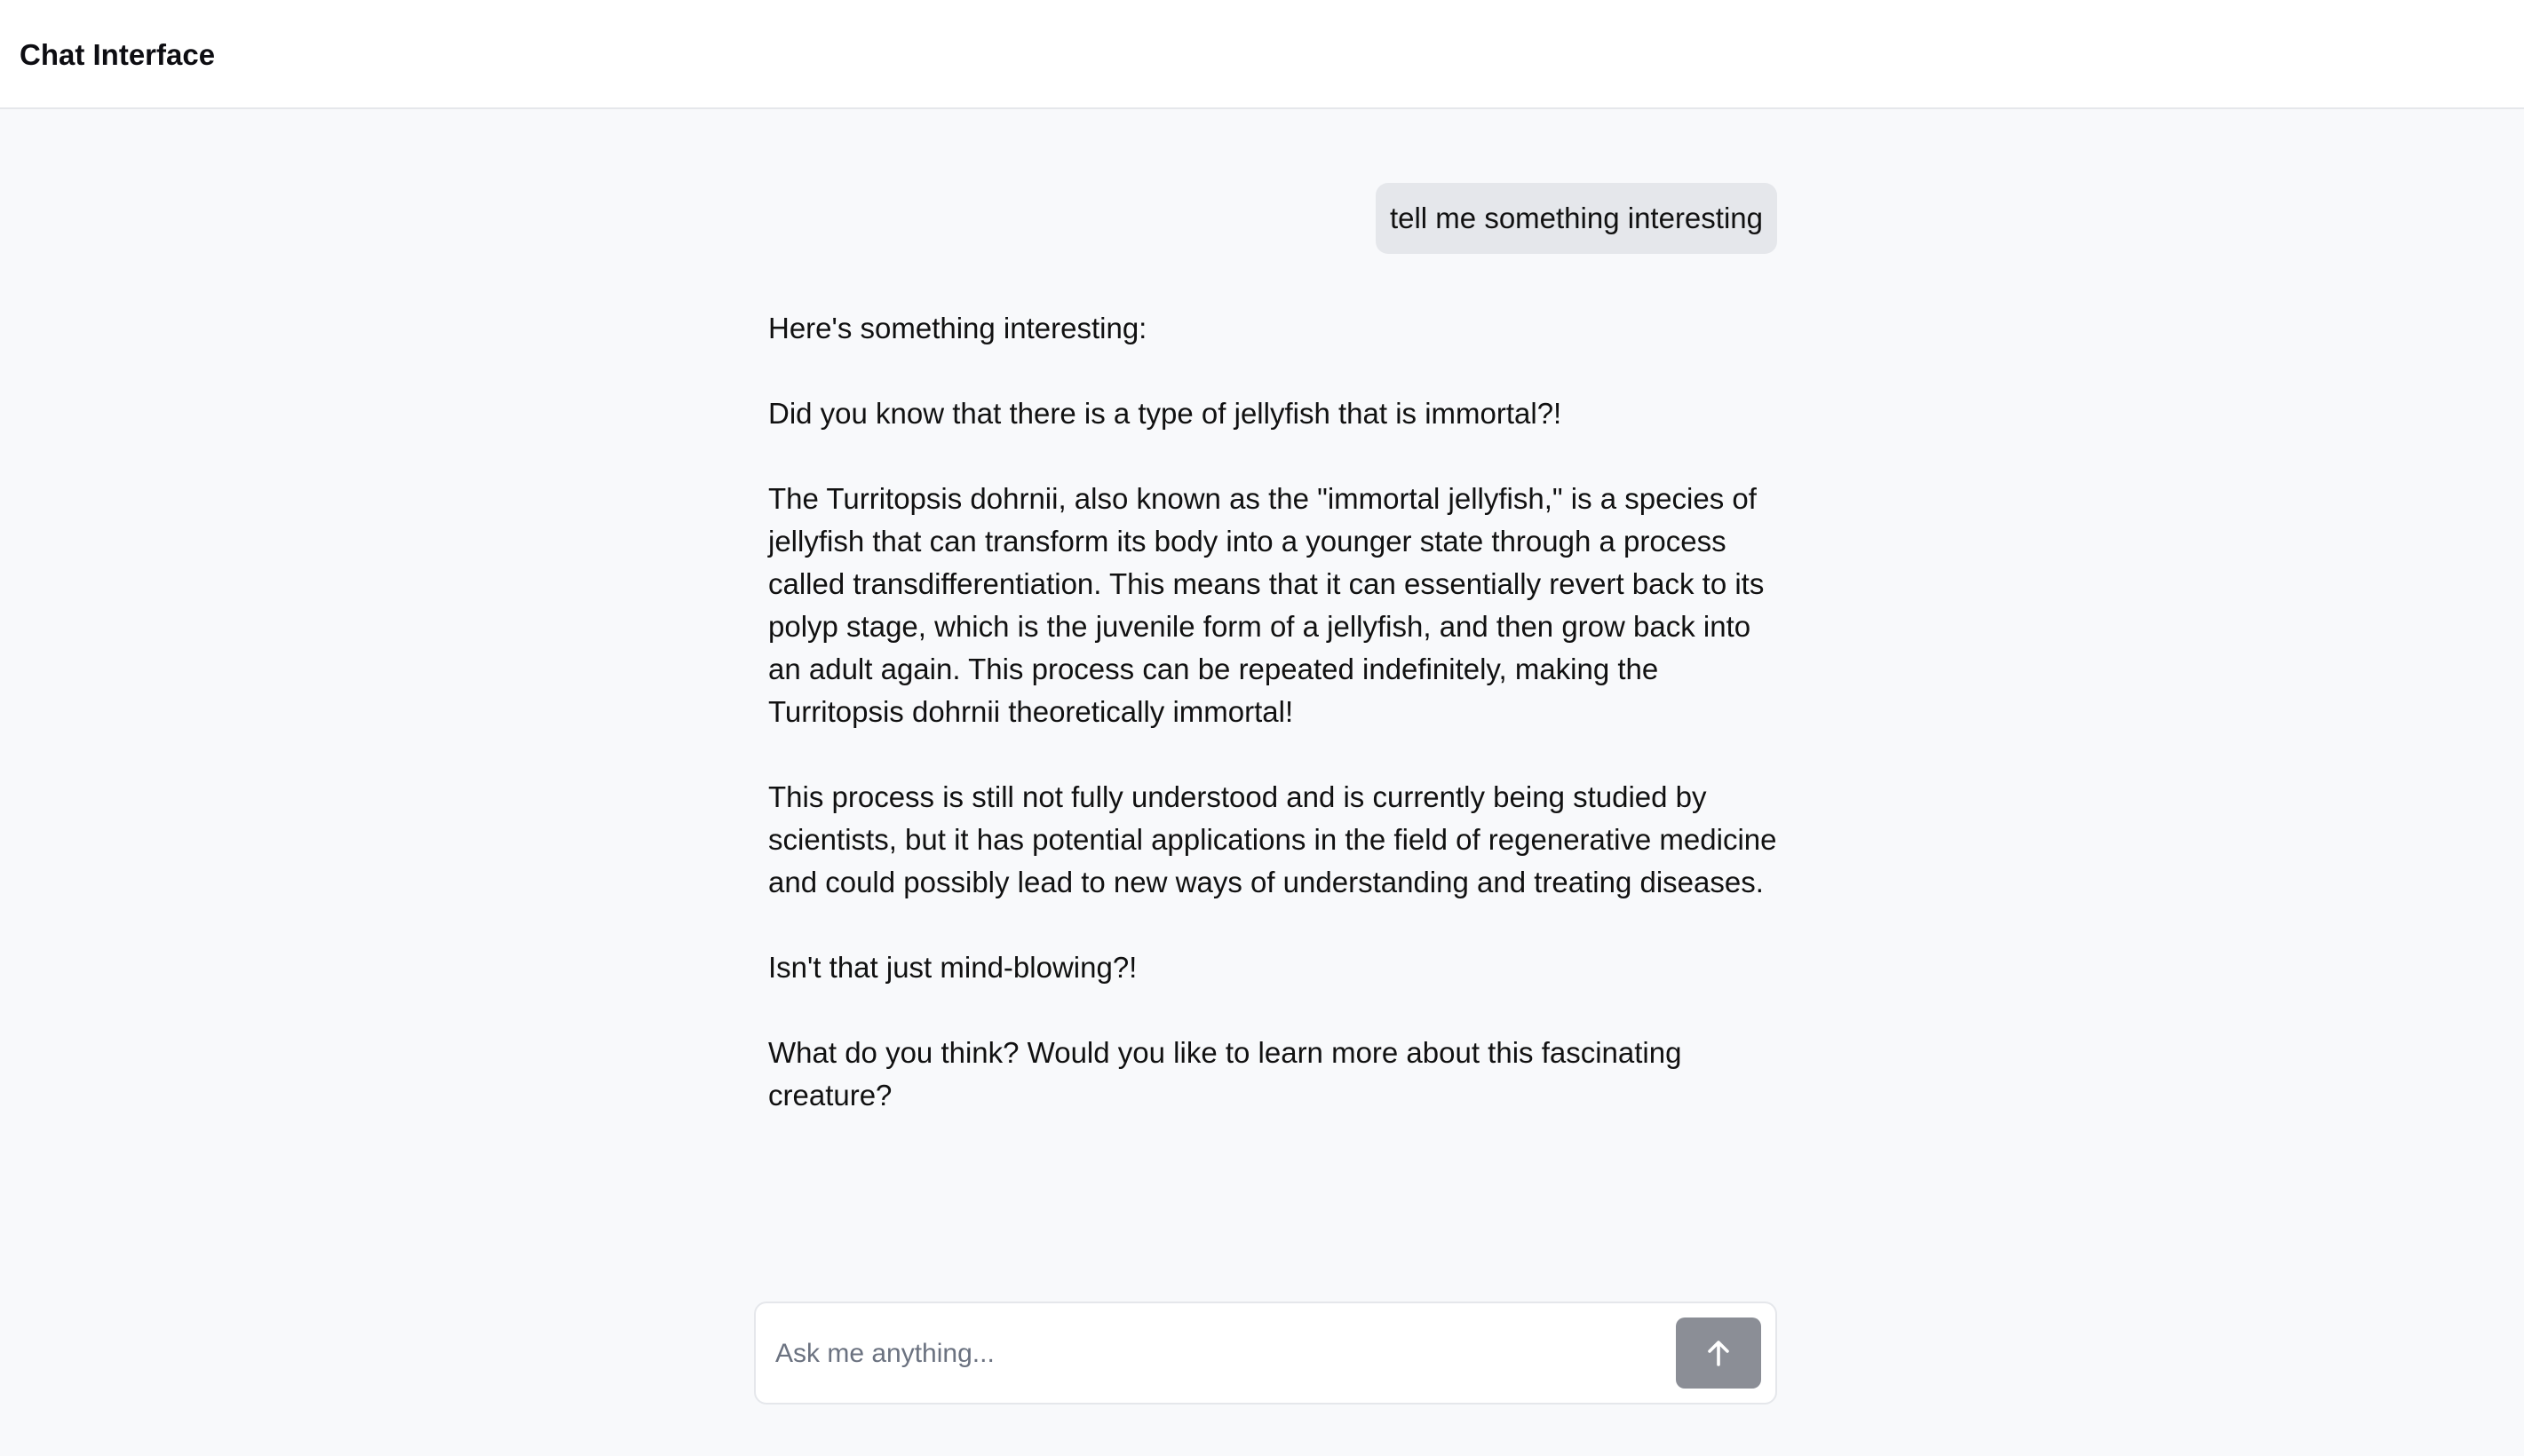 Image resolution: width=2524 pixels, height=1456 pixels. I want to click on app-title: Chat Interface, so click(118, 54).